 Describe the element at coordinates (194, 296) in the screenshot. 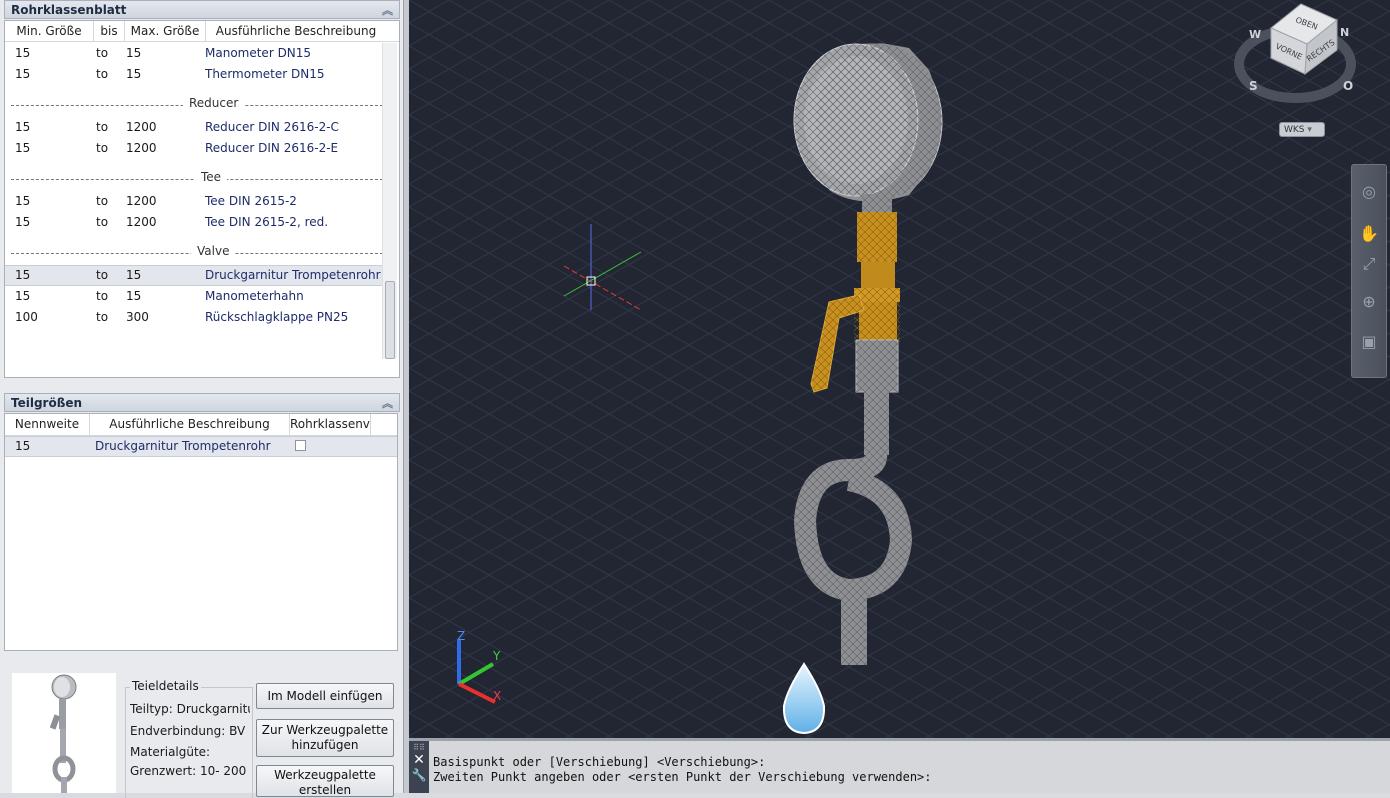

I see `table-row: 15 to 15 Manometerhahn` at that location.